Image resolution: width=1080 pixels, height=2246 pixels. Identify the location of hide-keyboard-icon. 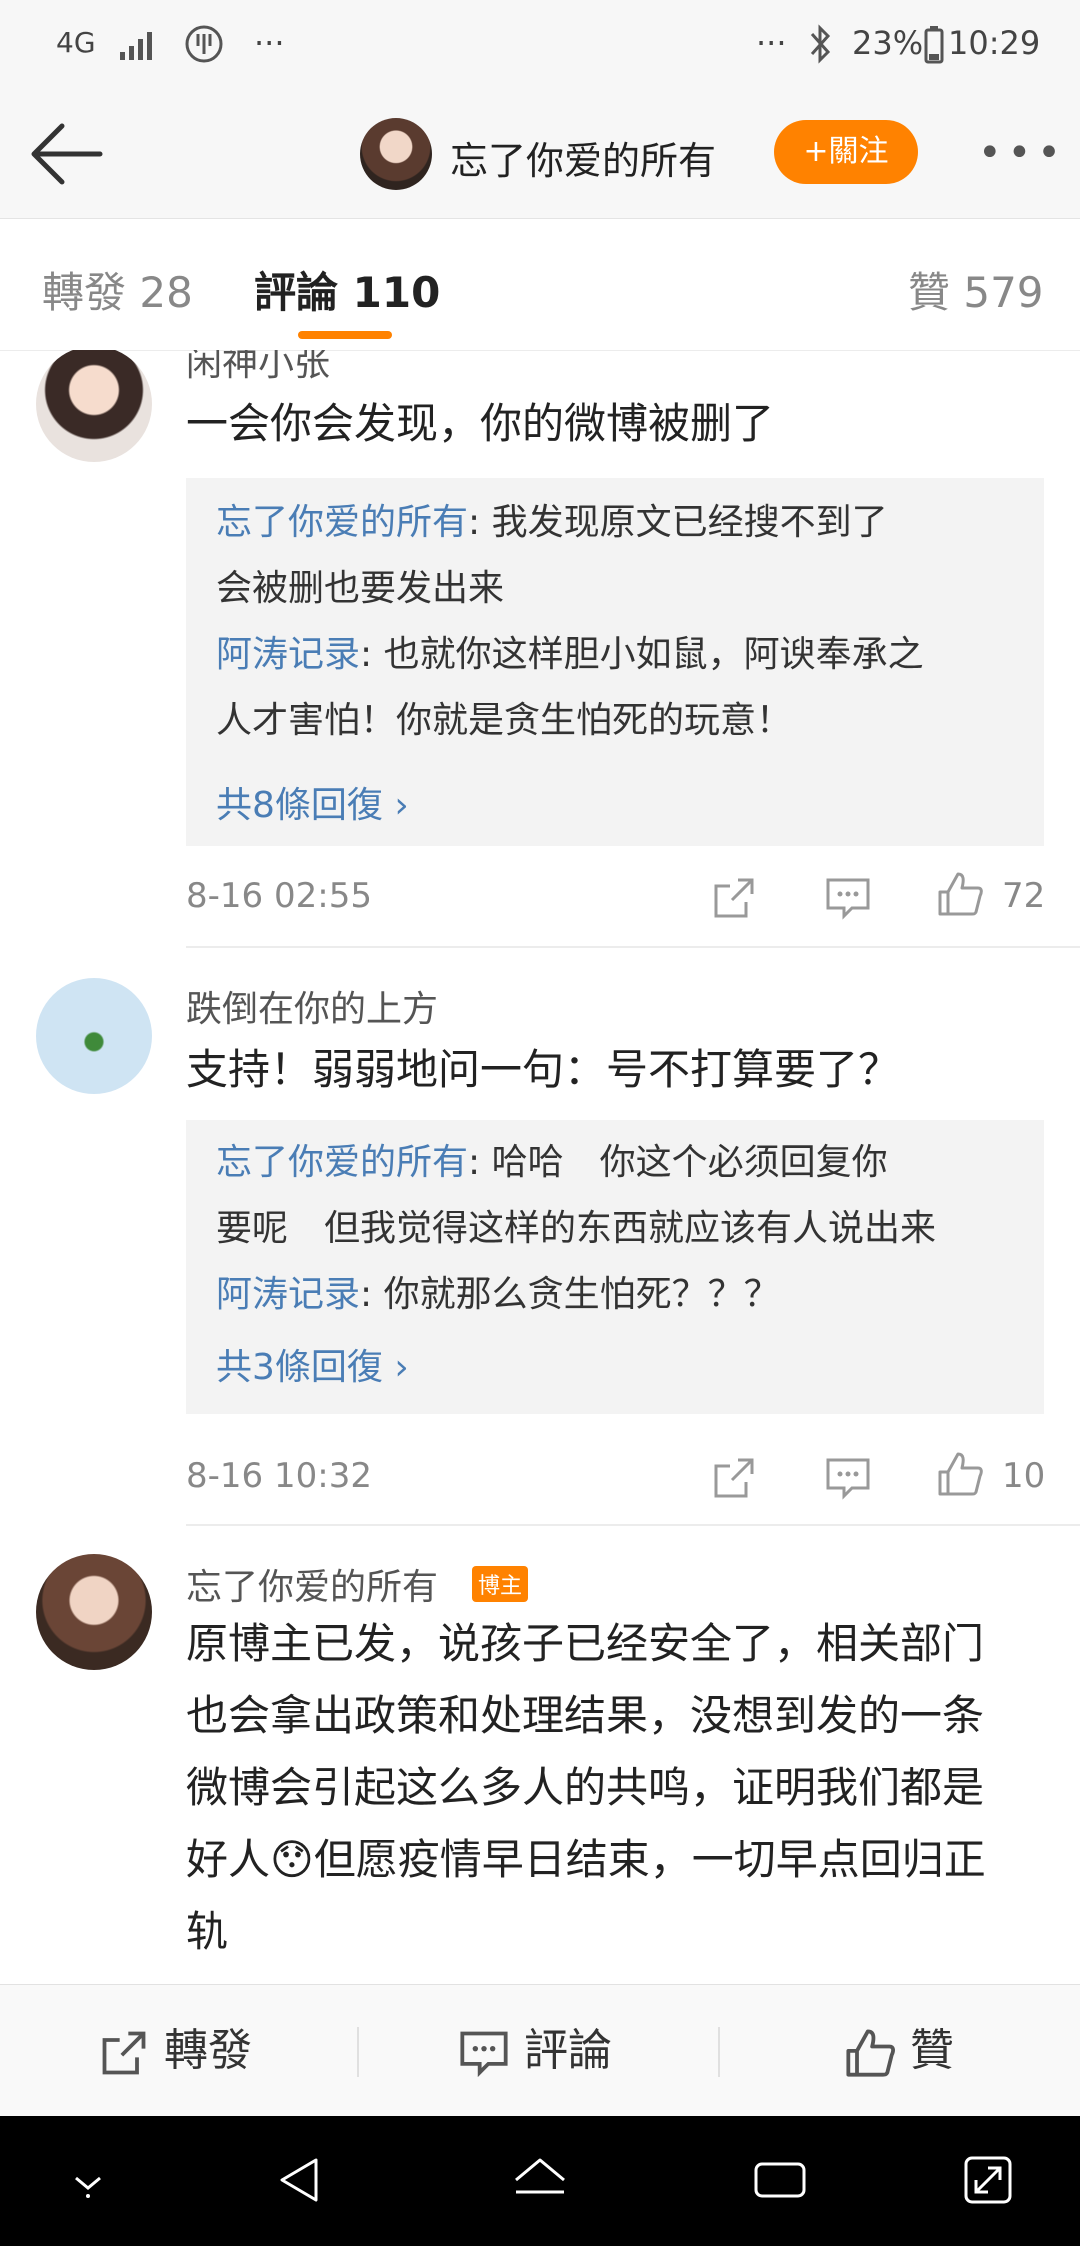
(88, 2182).